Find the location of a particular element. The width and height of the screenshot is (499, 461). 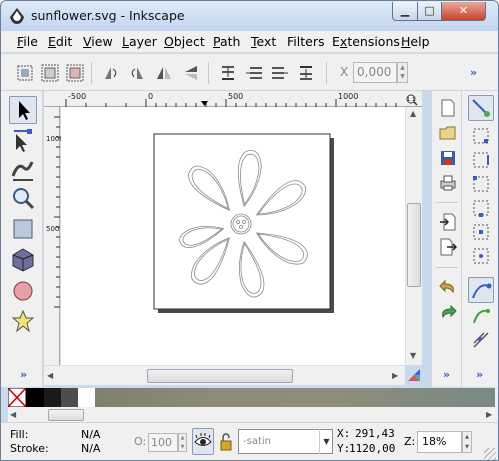

menu-extensions: Extensions is located at coordinates (366, 41).